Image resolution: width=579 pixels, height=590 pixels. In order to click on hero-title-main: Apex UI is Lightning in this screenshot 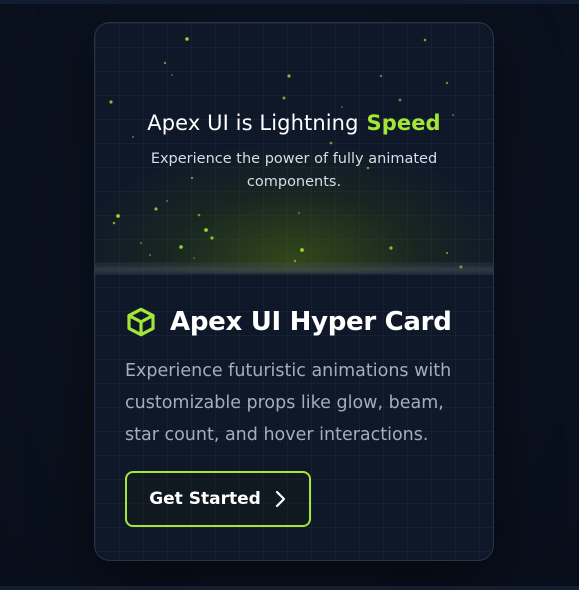, I will do `click(253, 123)`.